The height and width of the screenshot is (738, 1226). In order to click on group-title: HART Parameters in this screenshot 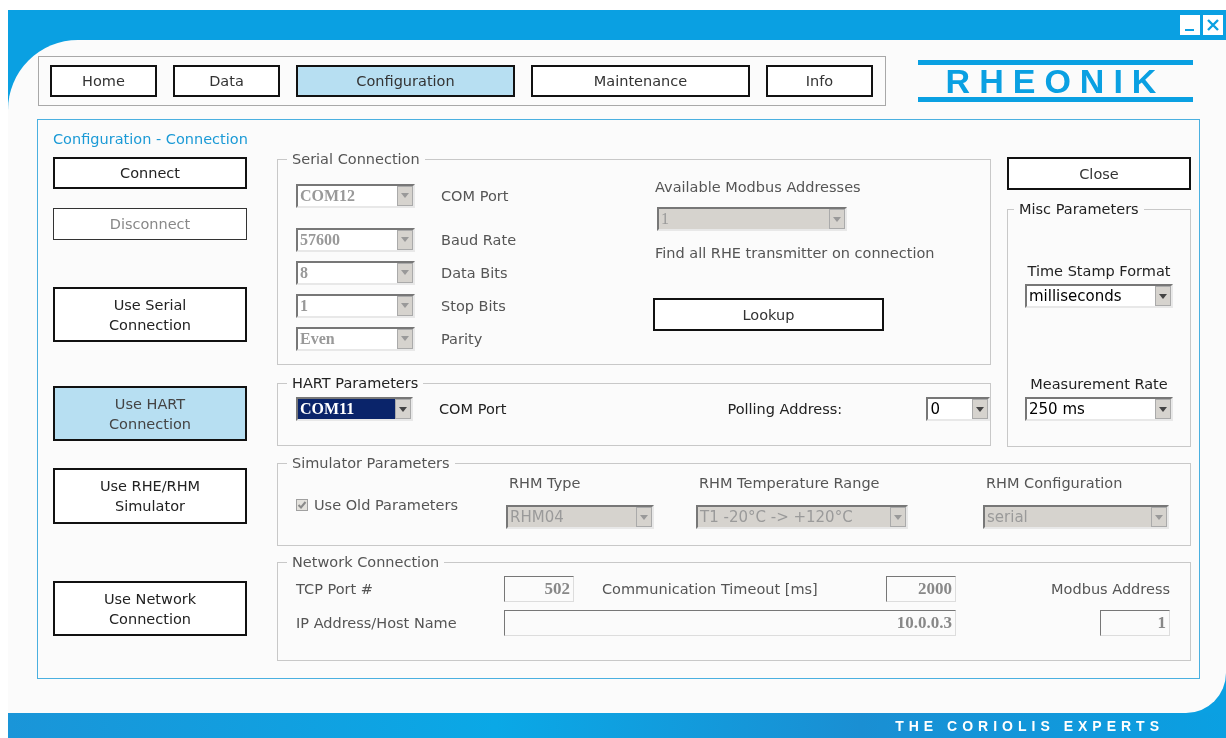, I will do `click(355, 383)`.